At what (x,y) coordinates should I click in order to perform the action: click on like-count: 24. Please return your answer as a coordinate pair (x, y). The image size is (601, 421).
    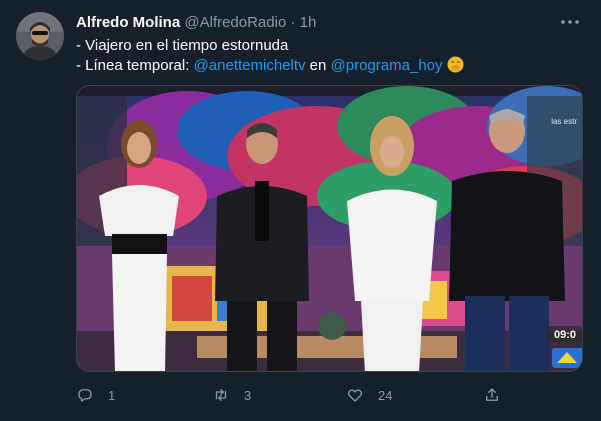
    Looking at the image, I should click on (385, 395).